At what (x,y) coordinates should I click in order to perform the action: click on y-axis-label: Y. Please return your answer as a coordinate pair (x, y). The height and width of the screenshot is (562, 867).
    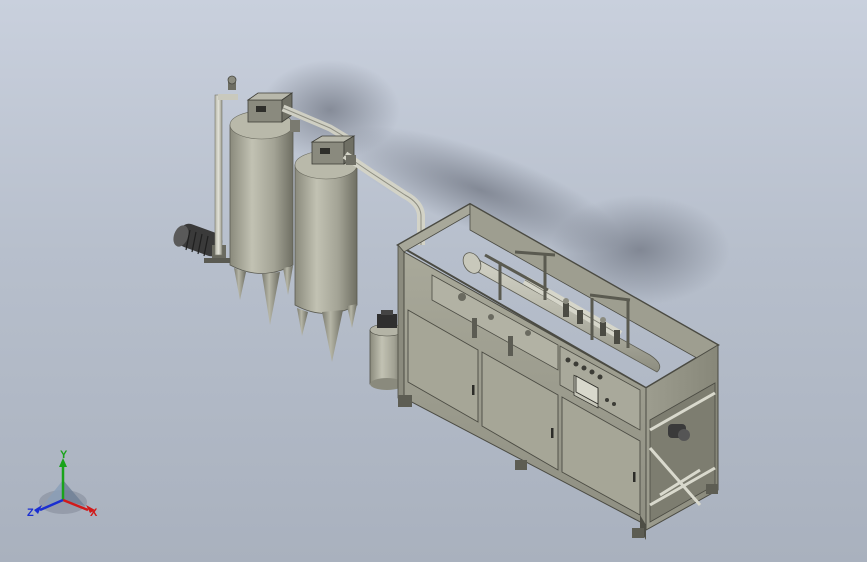
    Looking at the image, I should click on (64, 455).